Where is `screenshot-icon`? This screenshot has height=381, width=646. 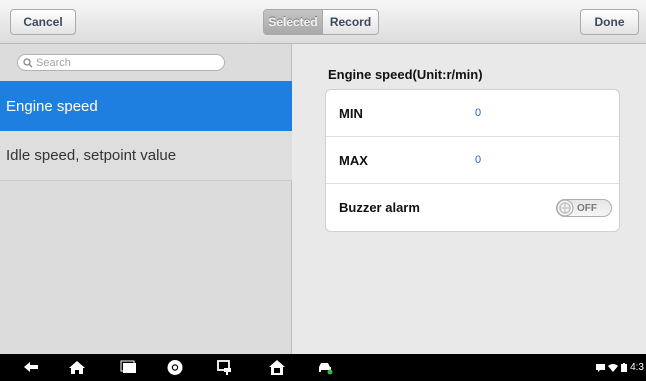 screenshot-icon is located at coordinates (225, 367).